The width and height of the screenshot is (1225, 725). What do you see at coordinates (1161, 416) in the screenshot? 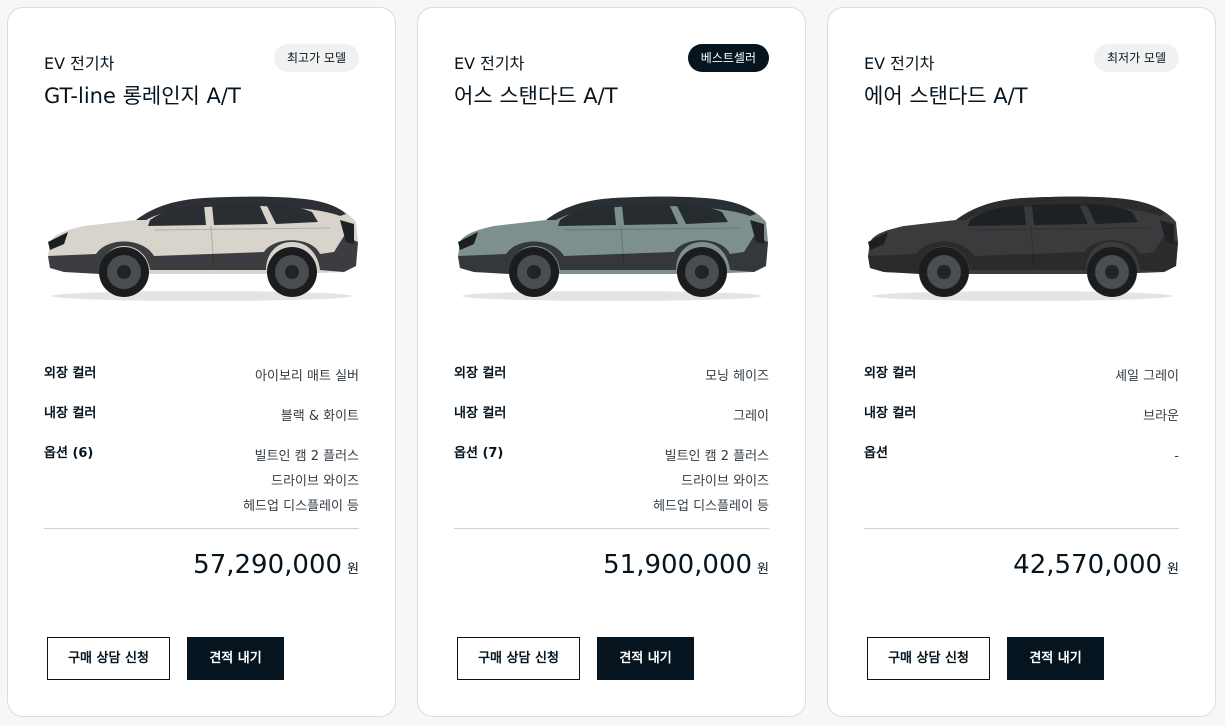
I see `interior-color-value: 브라운` at bounding box center [1161, 416].